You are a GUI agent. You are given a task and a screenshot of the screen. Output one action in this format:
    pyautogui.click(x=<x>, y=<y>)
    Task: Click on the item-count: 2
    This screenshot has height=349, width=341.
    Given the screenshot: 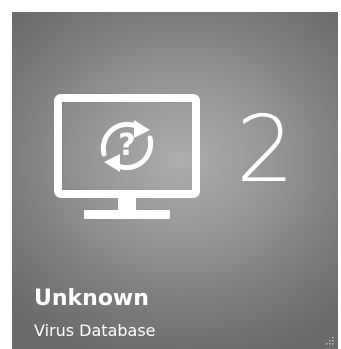 What is the action you would take?
    pyautogui.click(x=265, y=149)
    